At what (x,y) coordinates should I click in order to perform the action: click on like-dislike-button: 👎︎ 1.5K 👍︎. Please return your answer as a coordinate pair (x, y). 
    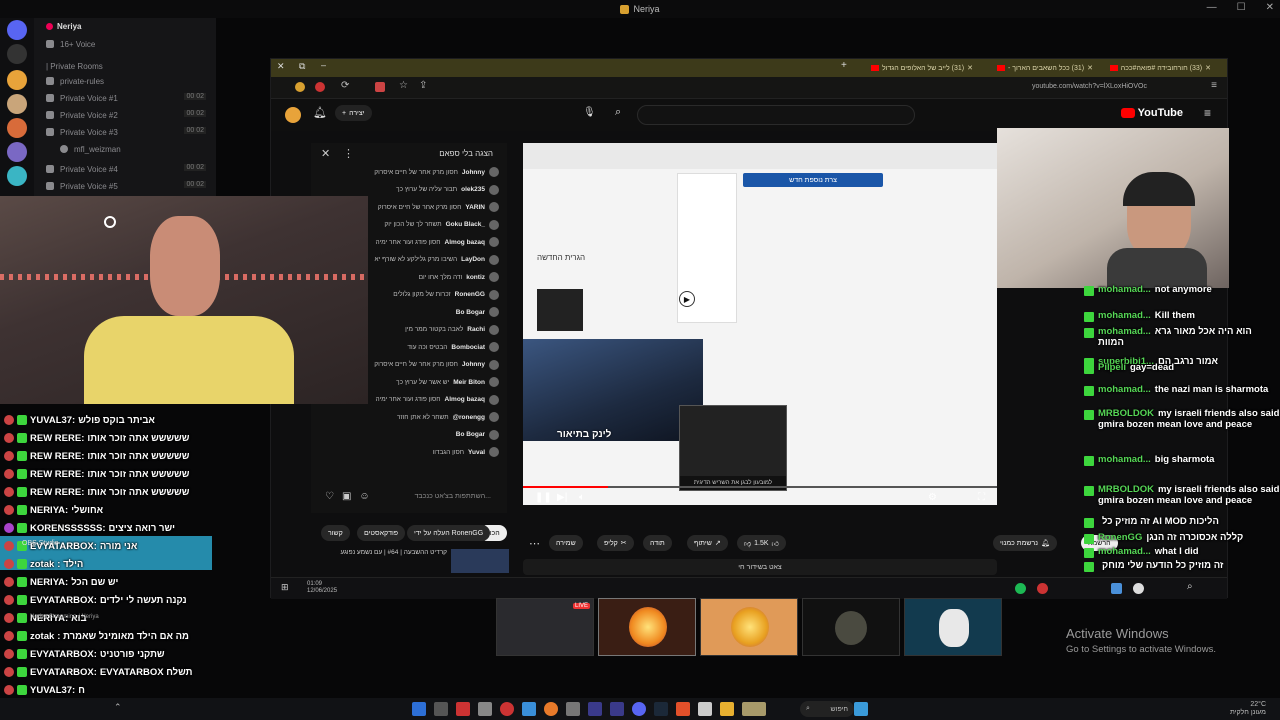
    Looking at the image, I should click on (761, 543).